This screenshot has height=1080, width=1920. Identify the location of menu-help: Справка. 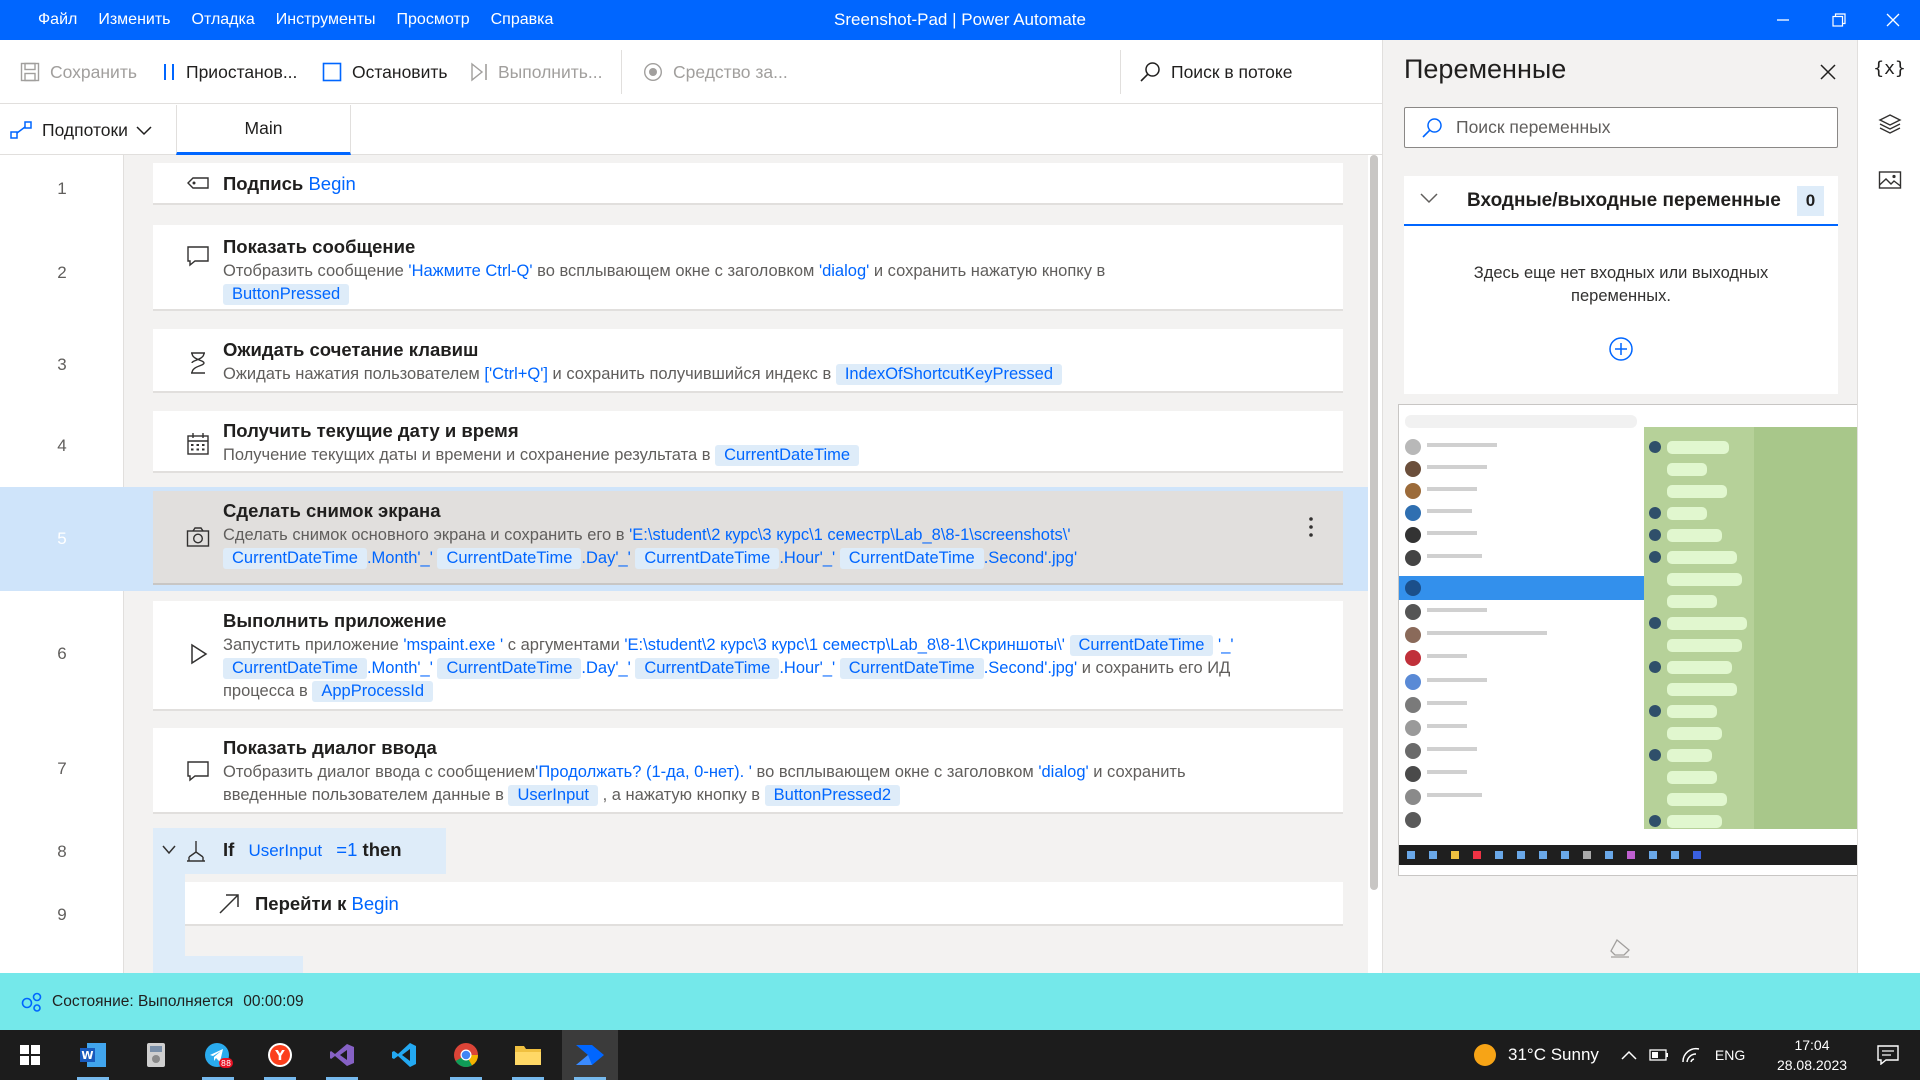
(522, 20).